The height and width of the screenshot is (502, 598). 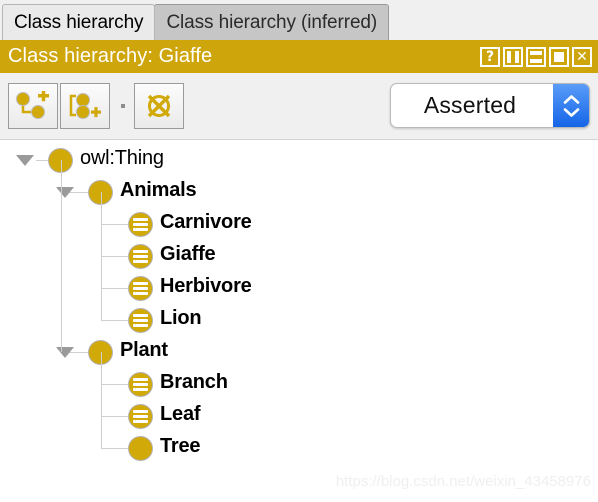 What do you see at coordinates (158, 190) in the screenshot?
I see `tree-node-label: Animals` at bounding box center [158, 190].